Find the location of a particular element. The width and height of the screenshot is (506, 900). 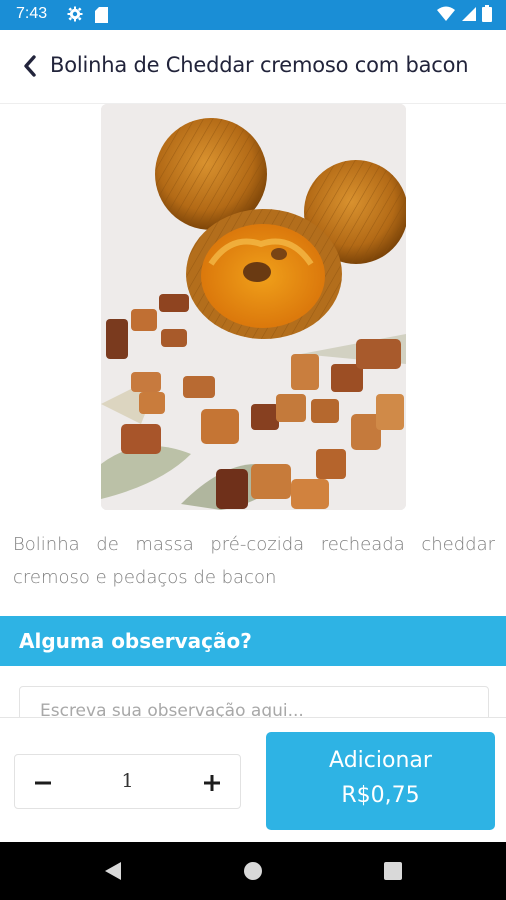

page-header: Bolinha de Cheddar cremoso com bacon is located at coordinates (253, 67).